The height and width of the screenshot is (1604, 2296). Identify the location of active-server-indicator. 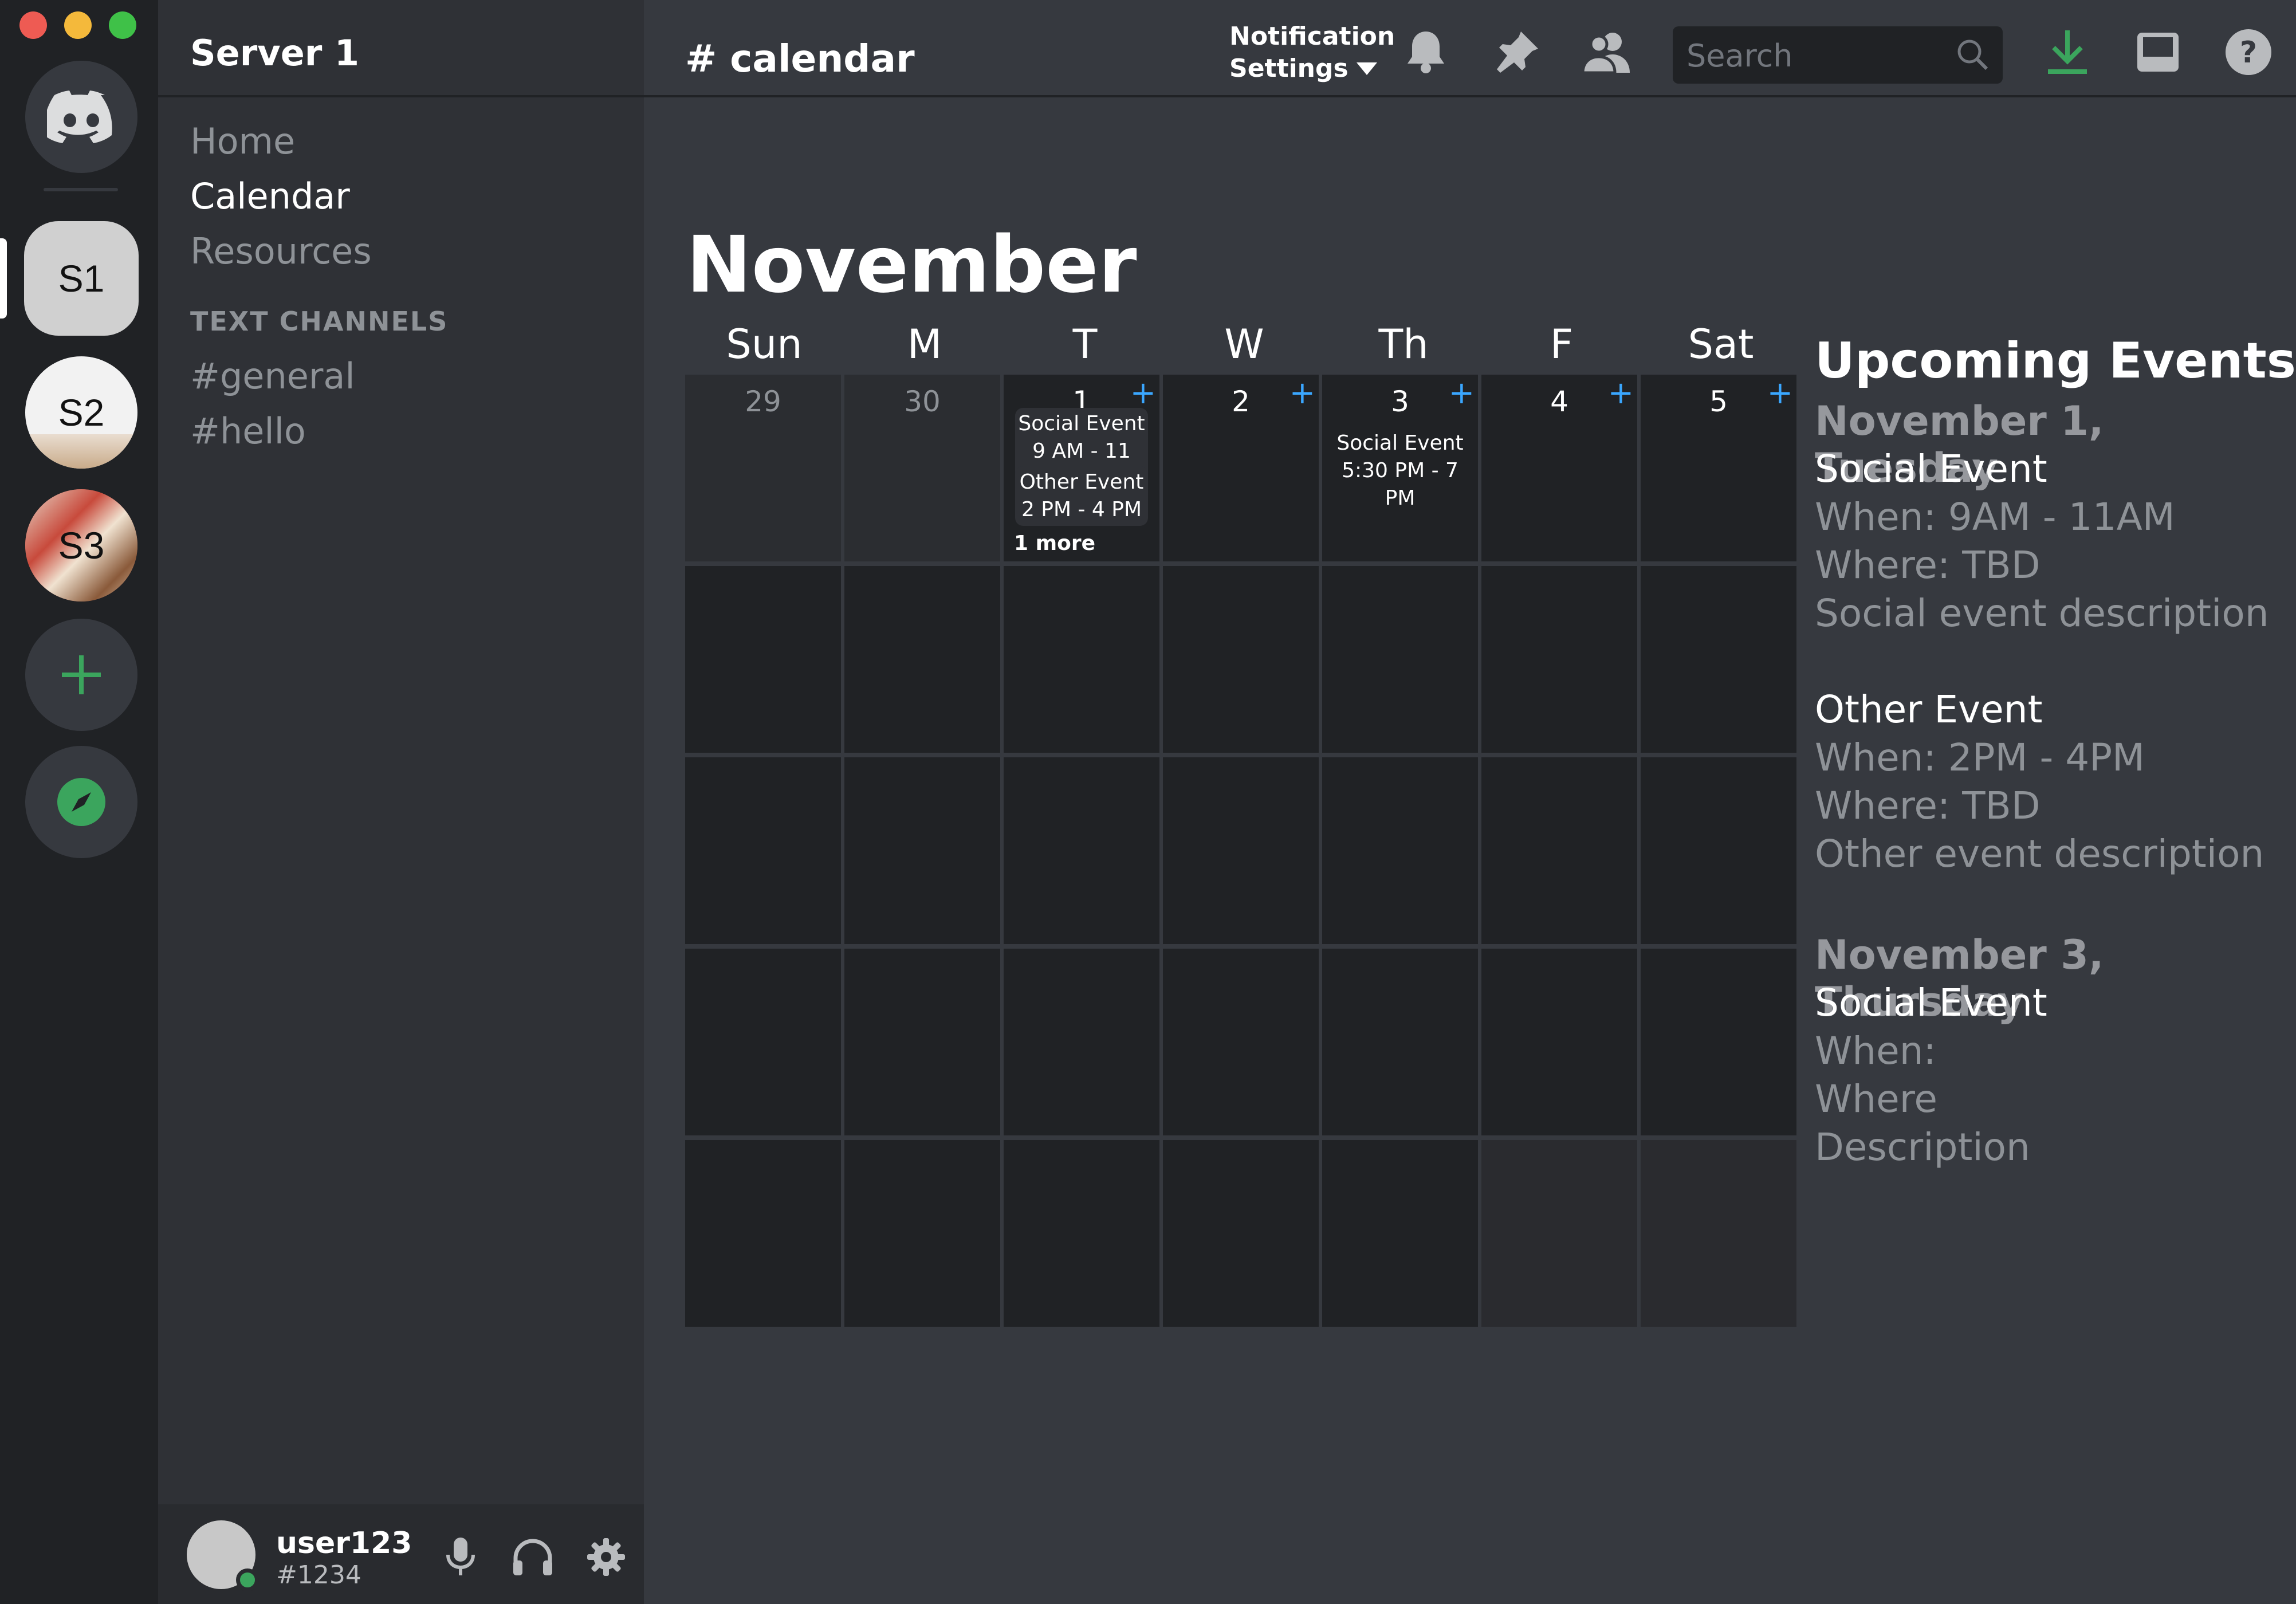
(4, 278).